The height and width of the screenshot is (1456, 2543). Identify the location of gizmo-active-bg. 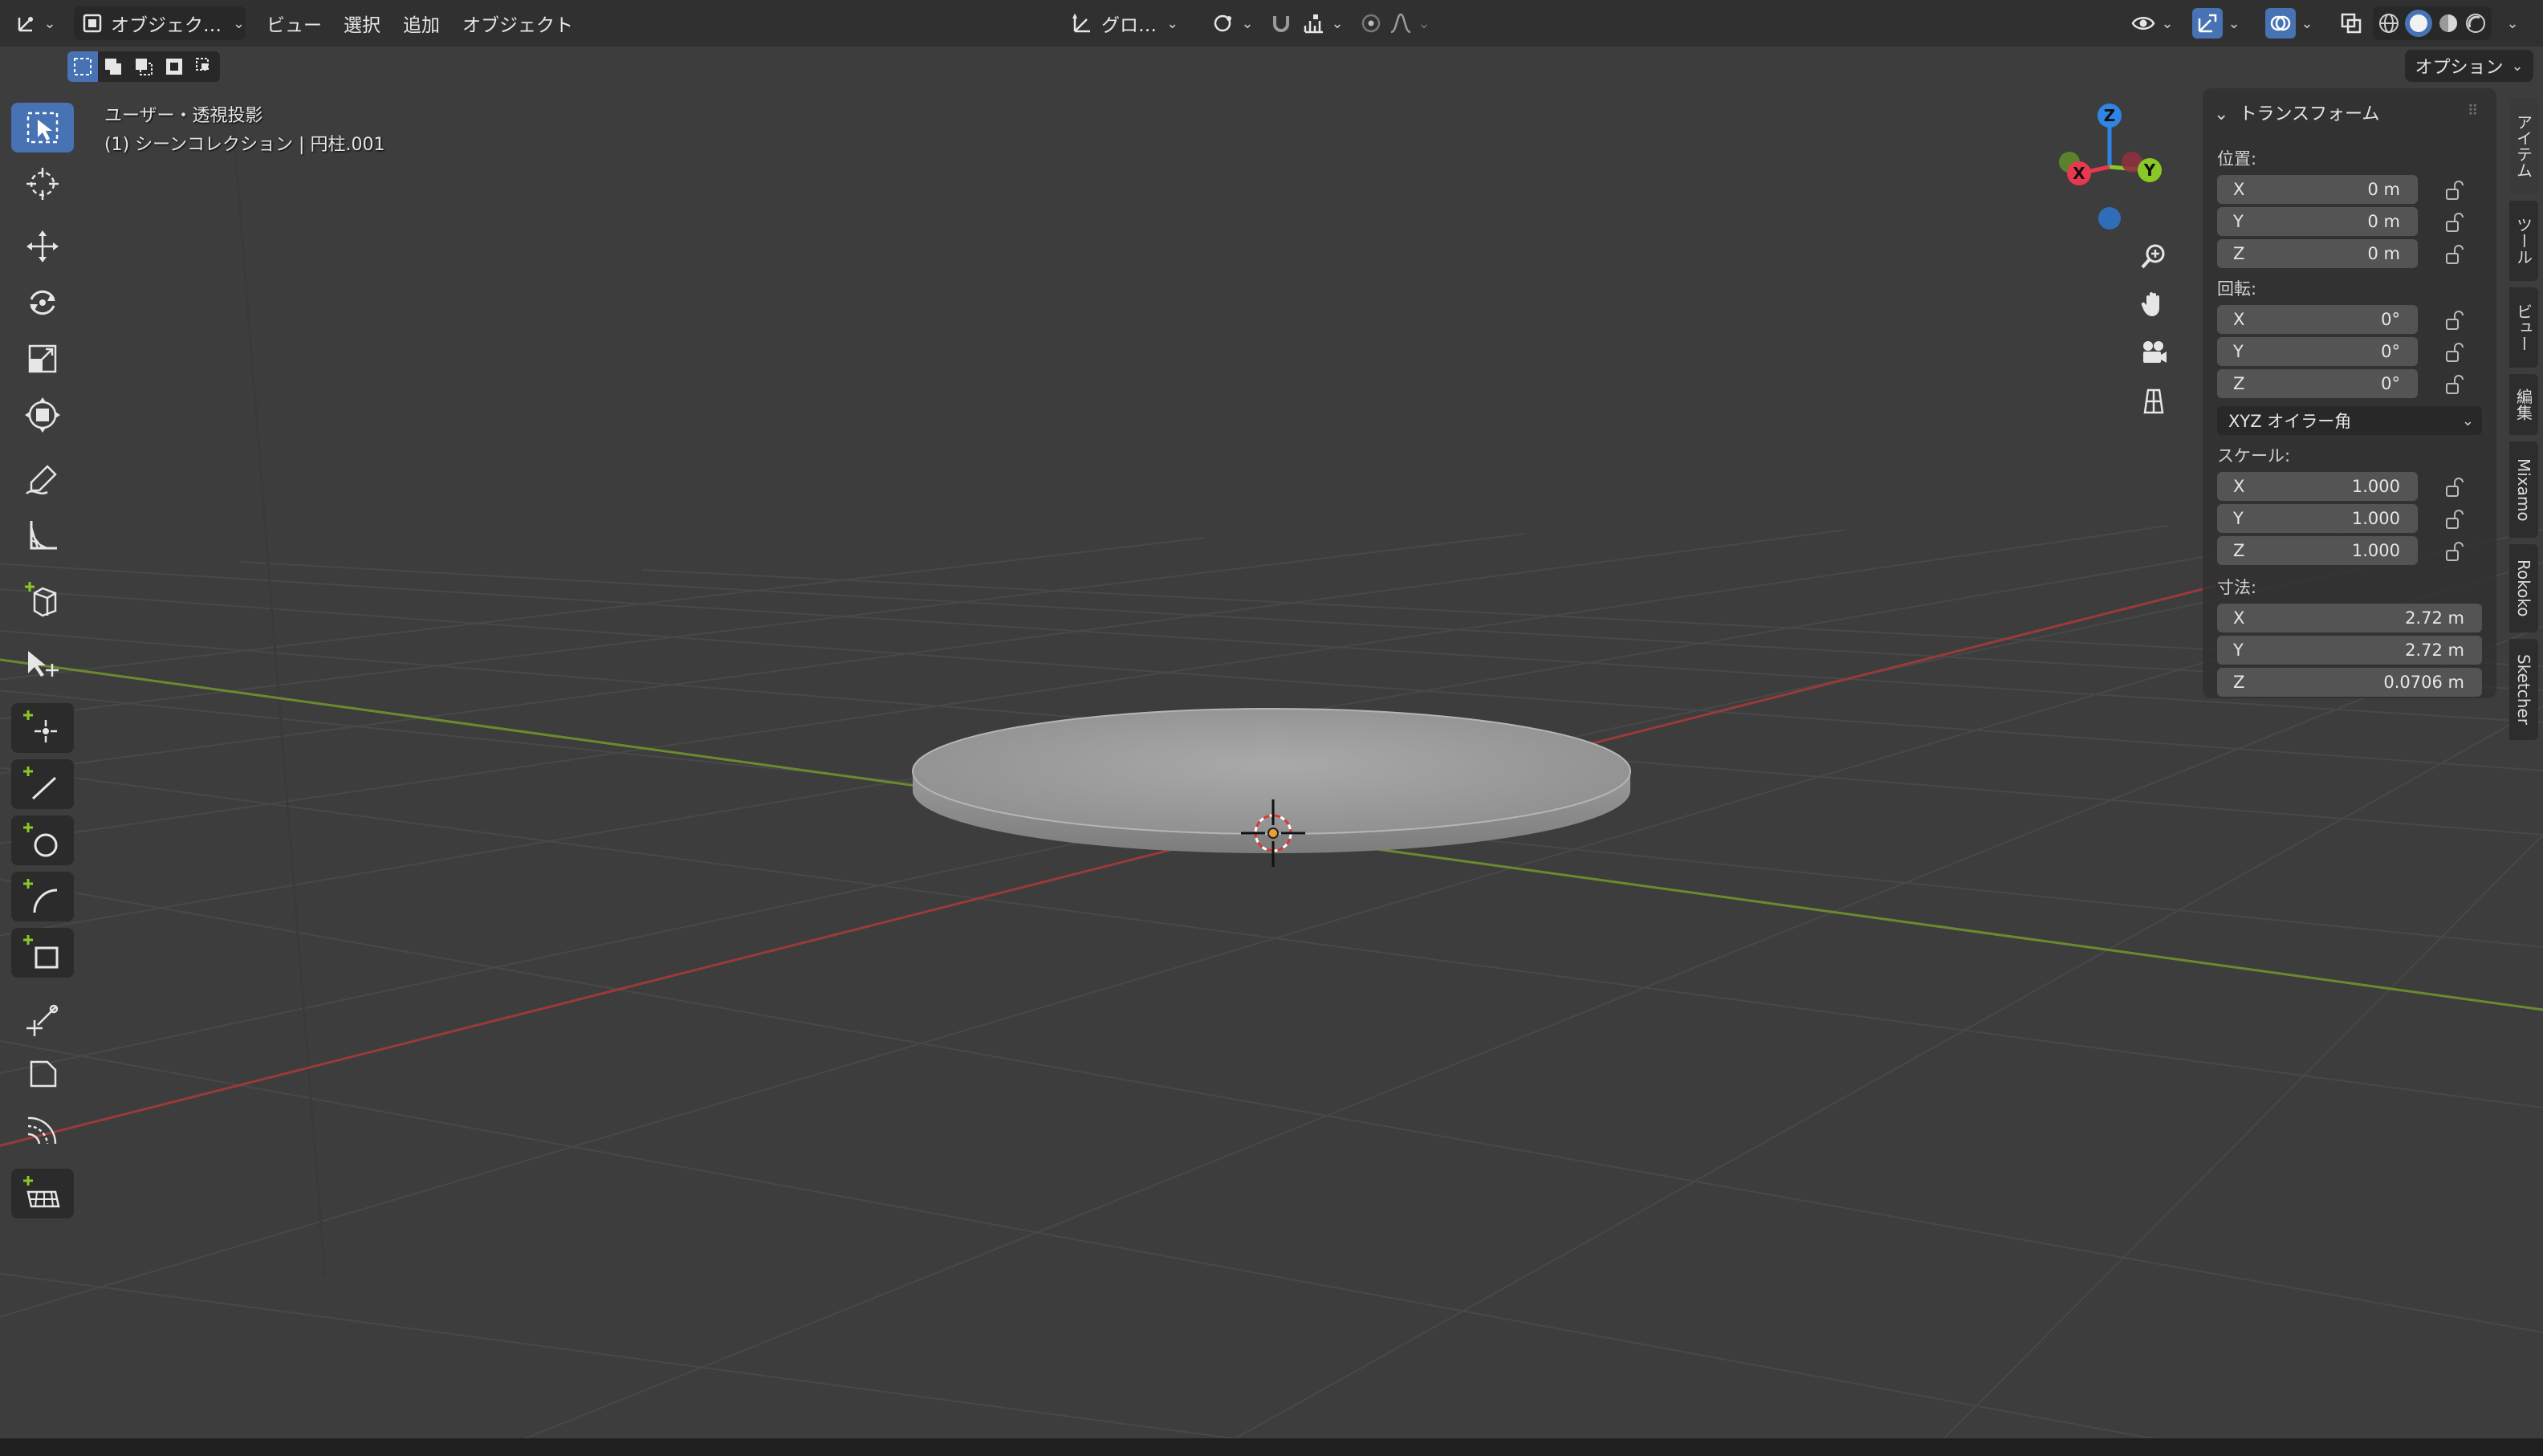
(2208, 23).